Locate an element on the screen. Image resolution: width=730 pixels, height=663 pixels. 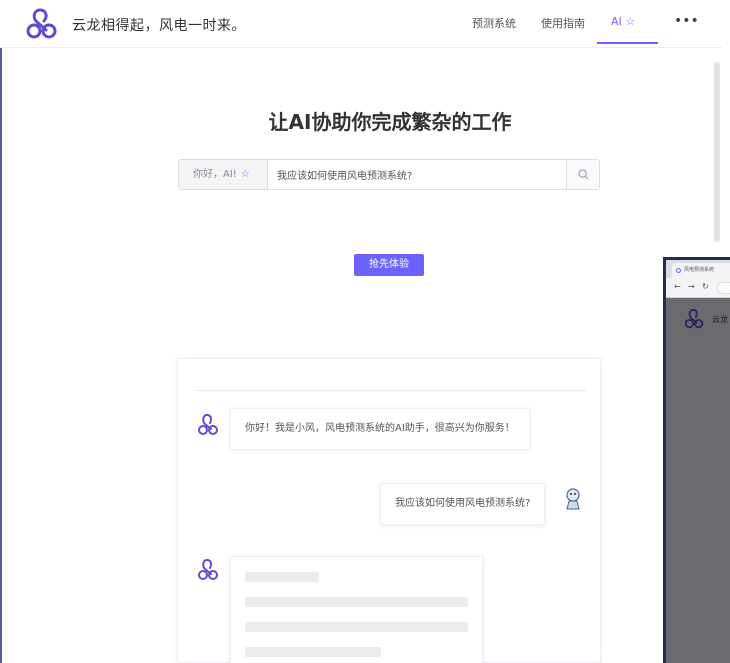
user-message-bubble: 我应该如何使用风电预测系统? is located at coordinates (463, 504).